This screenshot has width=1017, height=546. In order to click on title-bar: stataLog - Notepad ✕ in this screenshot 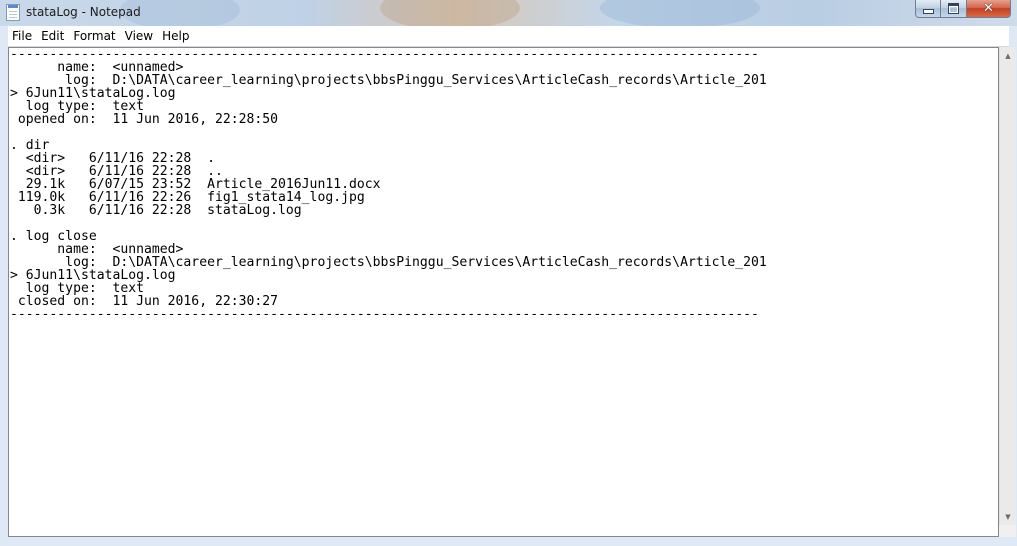, I will do `click(508, 15)`.